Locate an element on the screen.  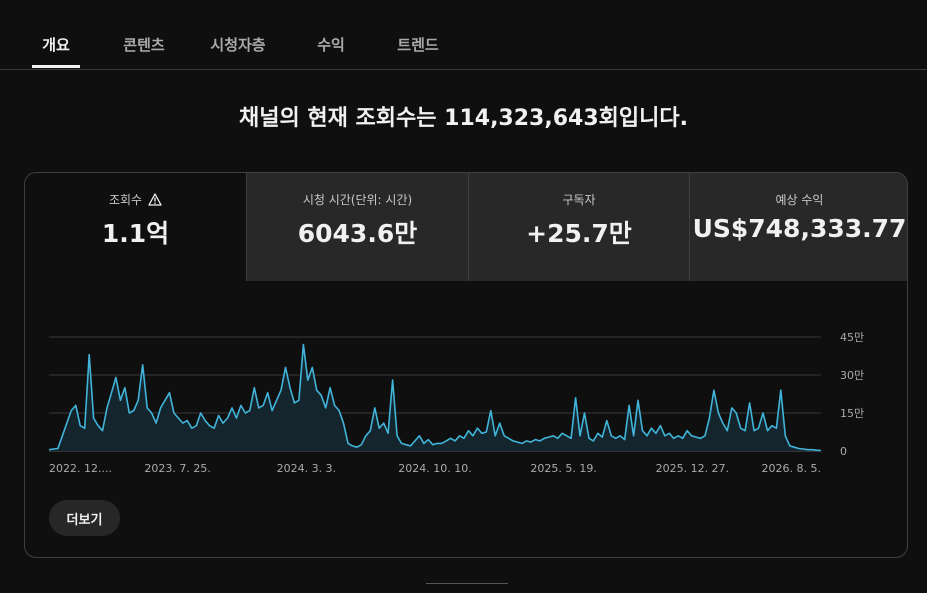
y-tick-label: 30만 is located at coordinates (852, 375).